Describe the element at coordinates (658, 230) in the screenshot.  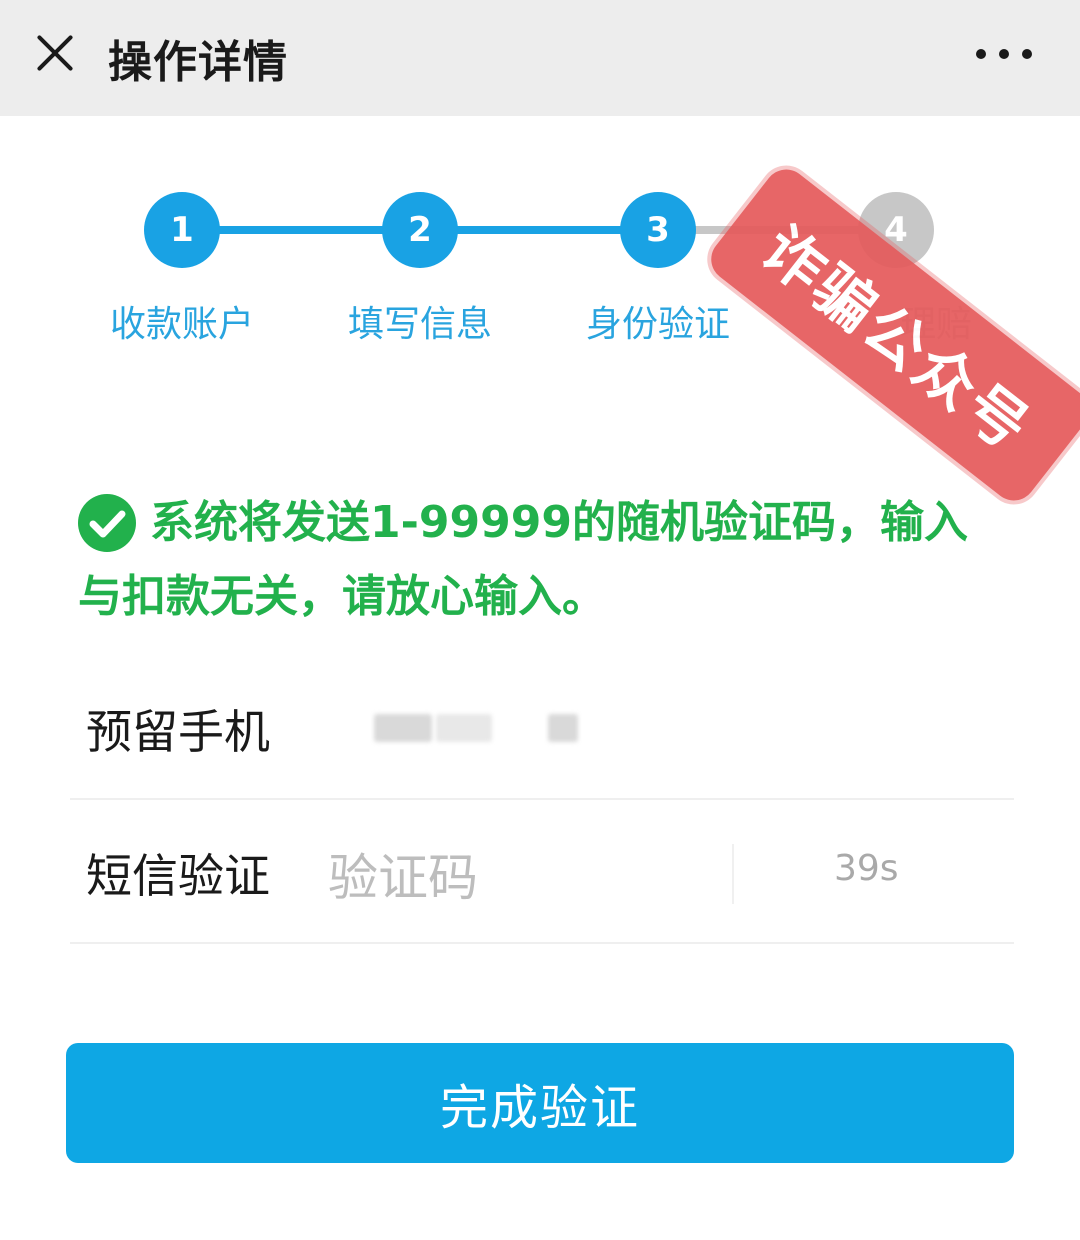
I see `step-3-circle: 3` at that location.